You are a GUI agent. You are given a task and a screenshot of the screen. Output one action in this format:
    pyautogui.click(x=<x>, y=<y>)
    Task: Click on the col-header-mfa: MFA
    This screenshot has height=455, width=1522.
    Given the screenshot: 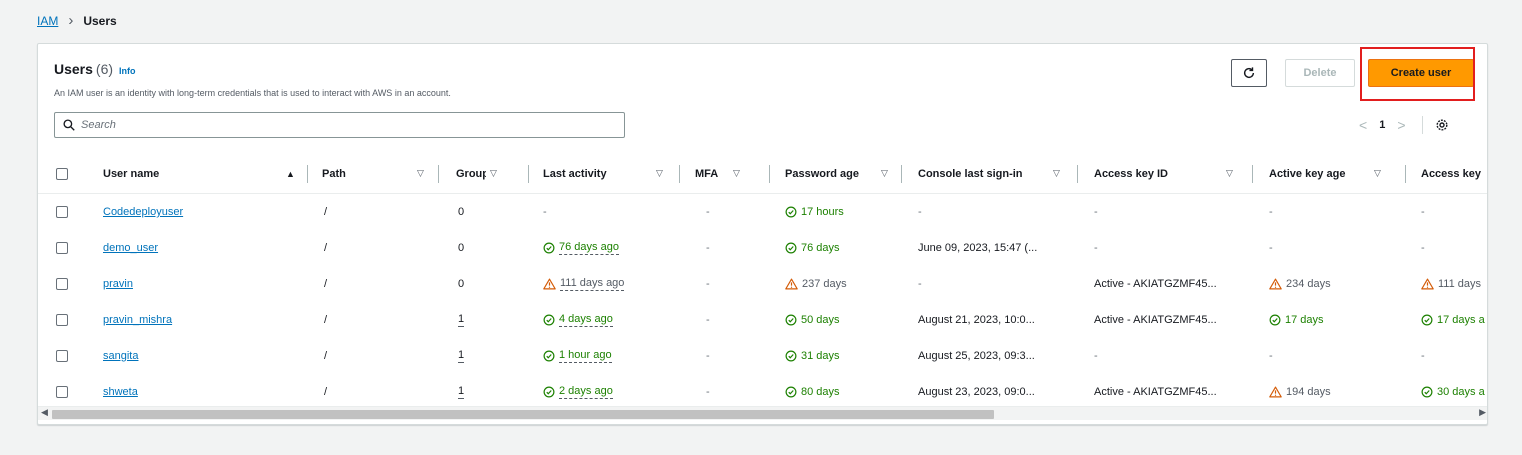 What is the action you would take?
    pyautogui.click(x=706, y=173)
    